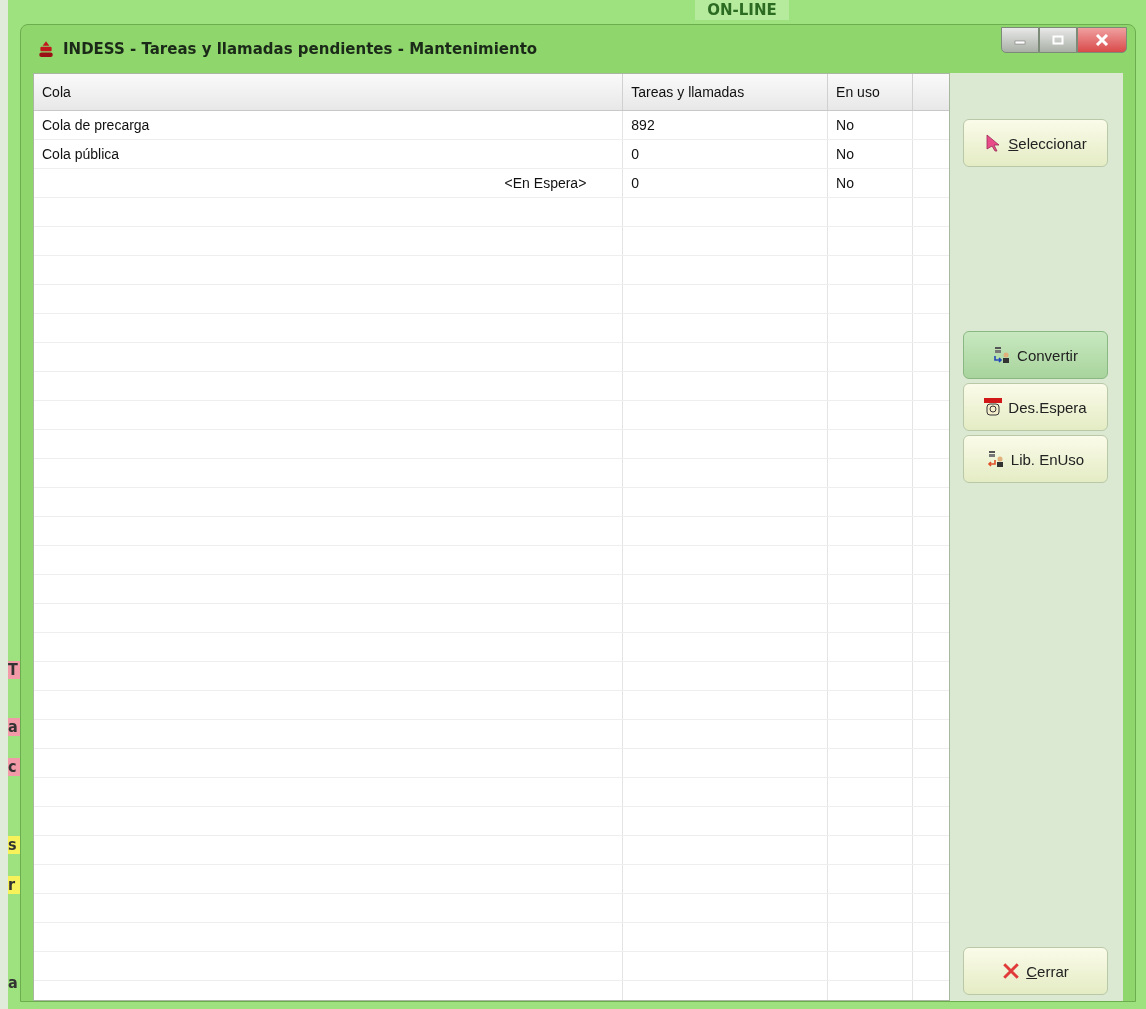  Describe the element at coordinates (726, 92) in the screenshot. I see `column-header: Tareas y llamadas` at that location.